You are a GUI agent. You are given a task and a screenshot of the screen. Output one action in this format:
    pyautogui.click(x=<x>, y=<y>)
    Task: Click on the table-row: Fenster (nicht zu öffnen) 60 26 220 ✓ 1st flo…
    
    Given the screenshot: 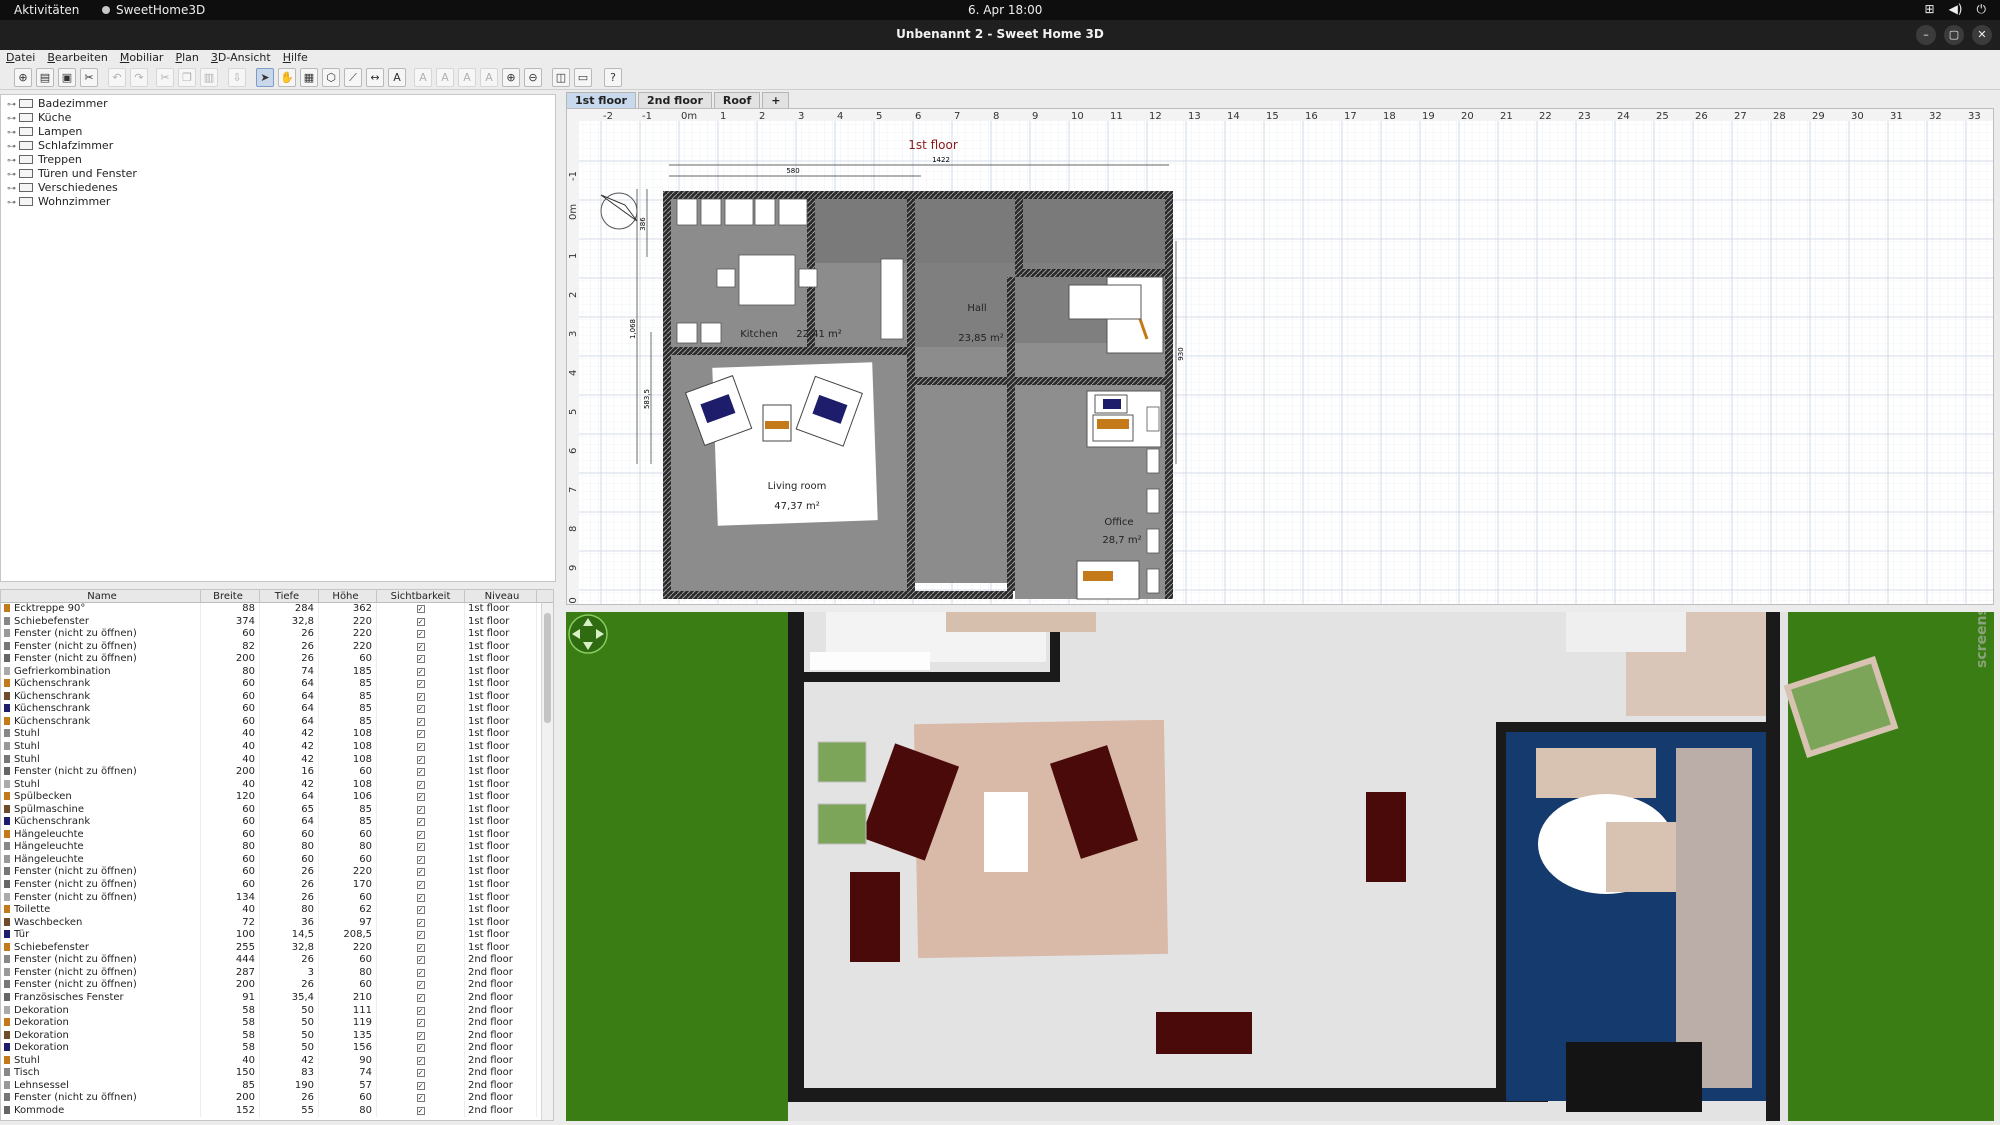 What is the action you would take?
    pyautogui.click(x=277, y=634)
    